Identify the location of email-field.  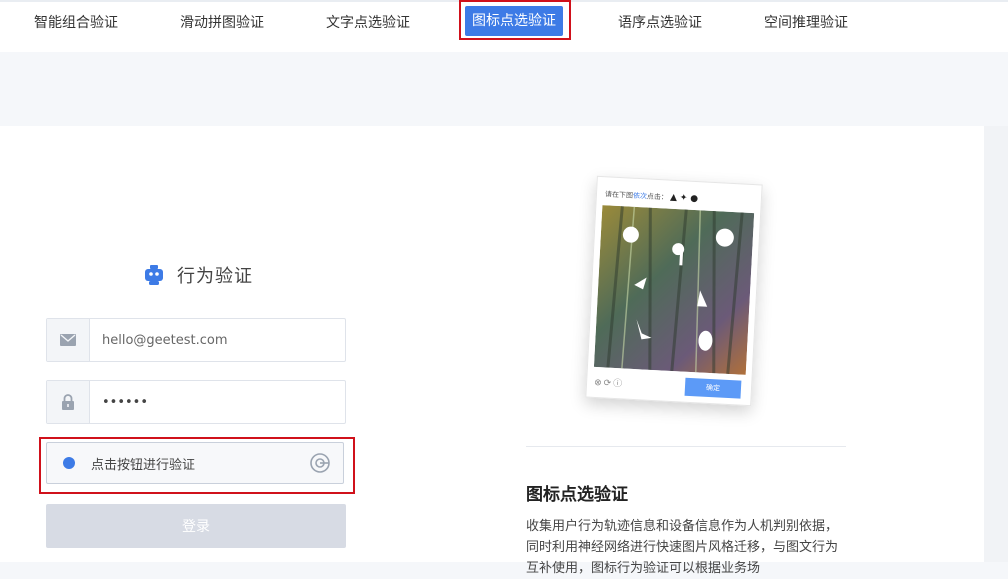
(196, 340).